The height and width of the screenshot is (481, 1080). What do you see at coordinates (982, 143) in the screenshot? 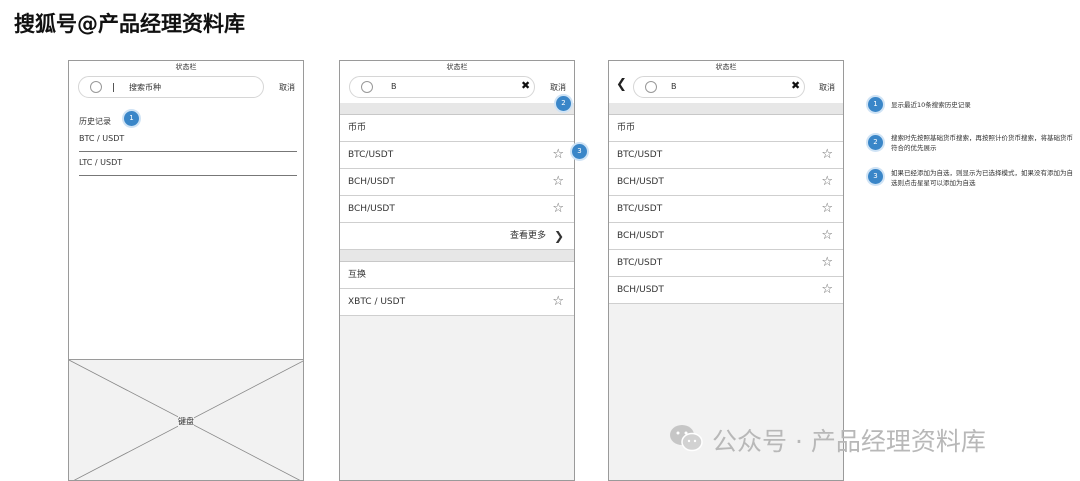
I see `note-2: 搜索时先按照基础货币搜索，再按照计价货币搜索，将基础货币符合的优先展示` at bounding box center [982, 143].